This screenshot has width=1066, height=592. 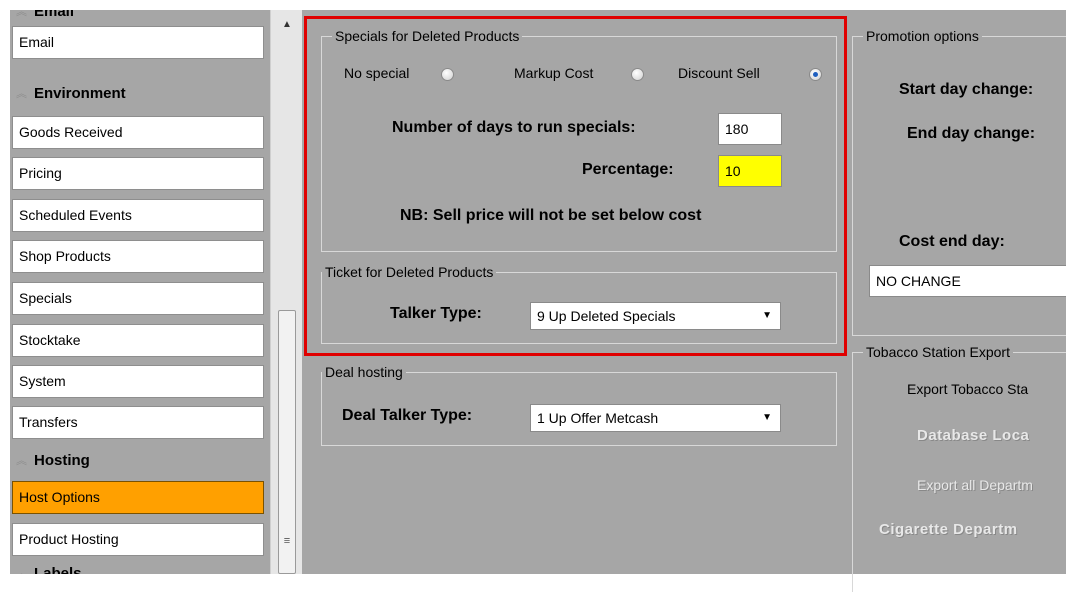 I want to click on sidebar-item-stocktake: Stocktake, so click(x=138, y=340).